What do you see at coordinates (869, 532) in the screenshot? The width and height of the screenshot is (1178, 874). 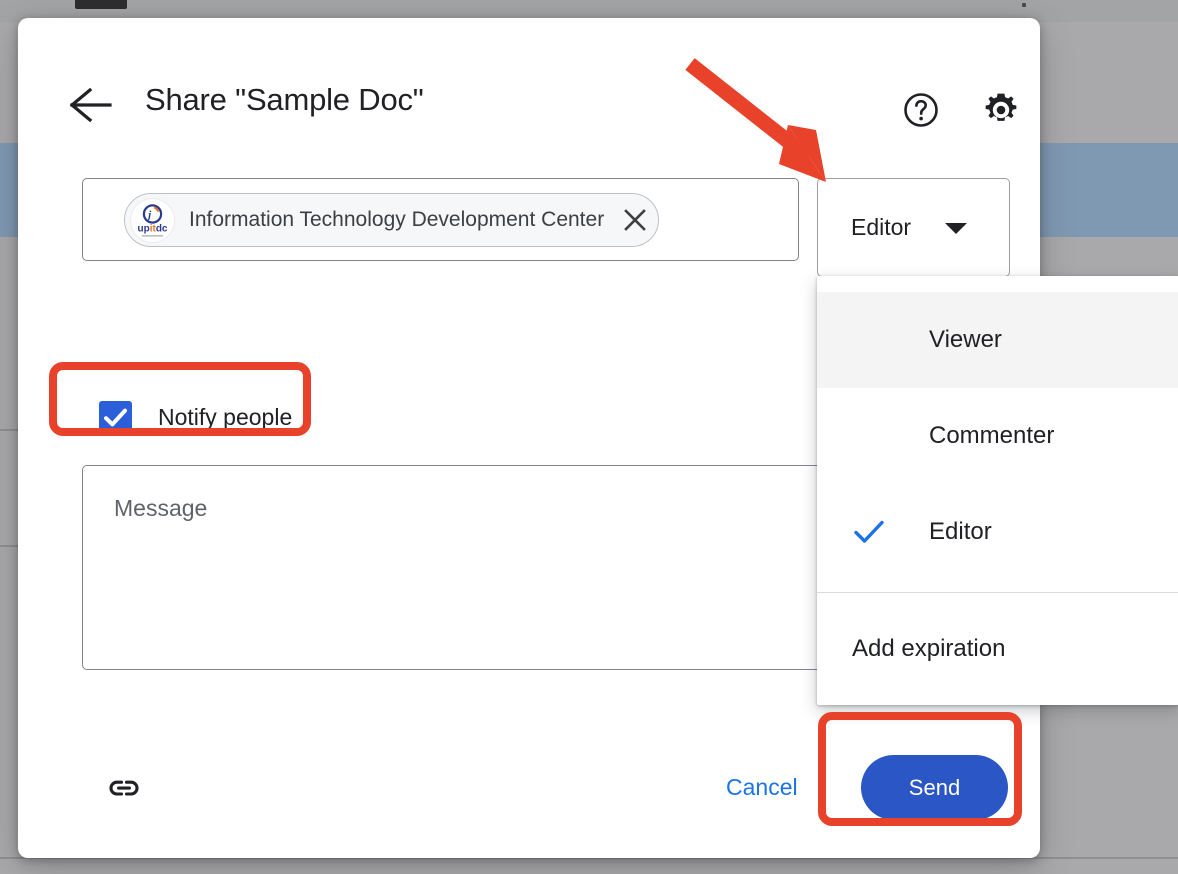 I see `check-icon` at bounding box center [869, 532].